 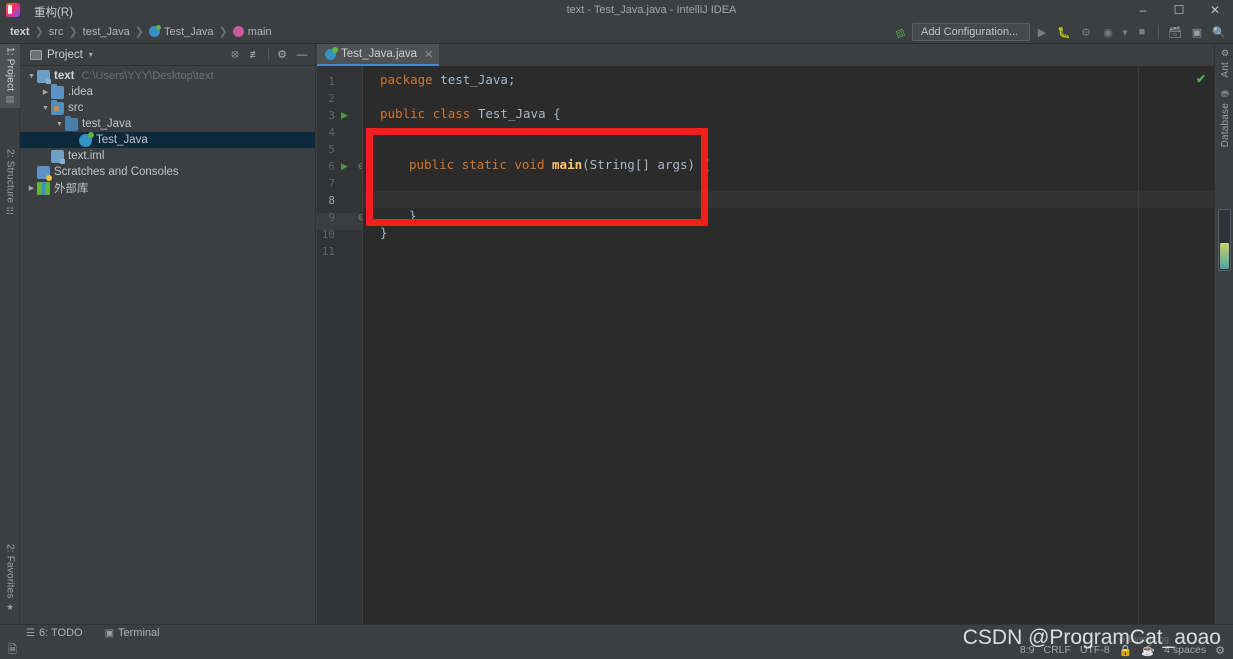 I want to click on run-coverage-icon: ⚙, so click(x=1086, y=32).